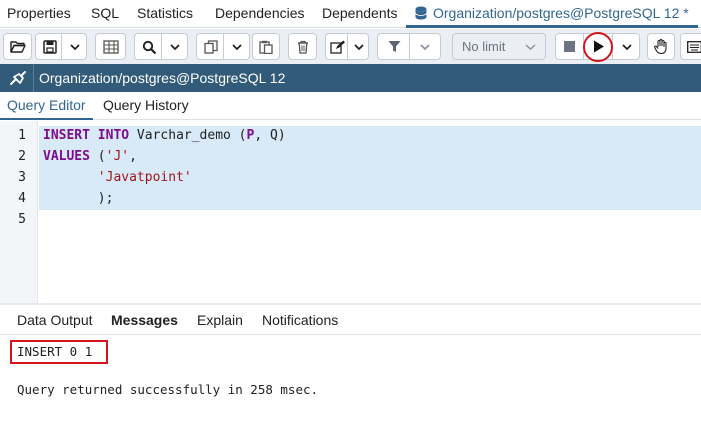 The width and height of the screenshot is (701, 430). I want to click on tab-dependencies: Dependencies, so click(260, 14).